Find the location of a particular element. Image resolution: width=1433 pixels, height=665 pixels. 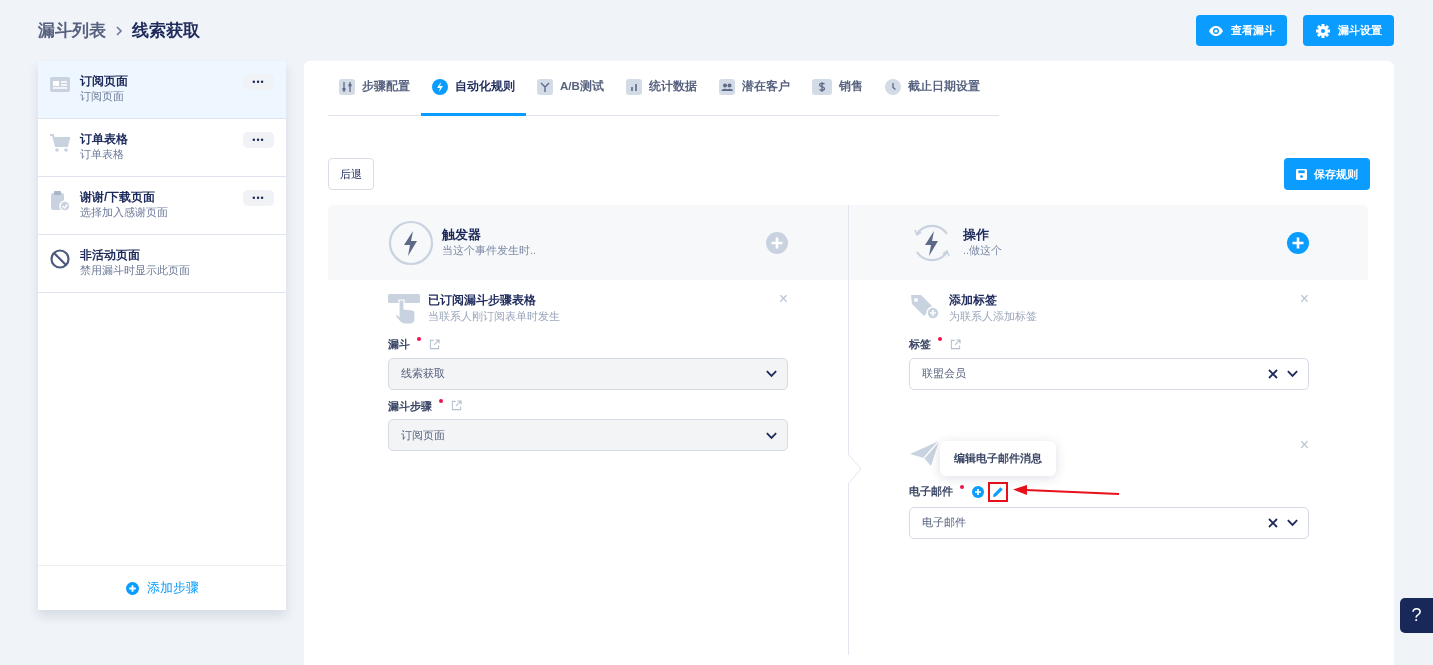

lightning-icon is located at coordinates (440, 87).